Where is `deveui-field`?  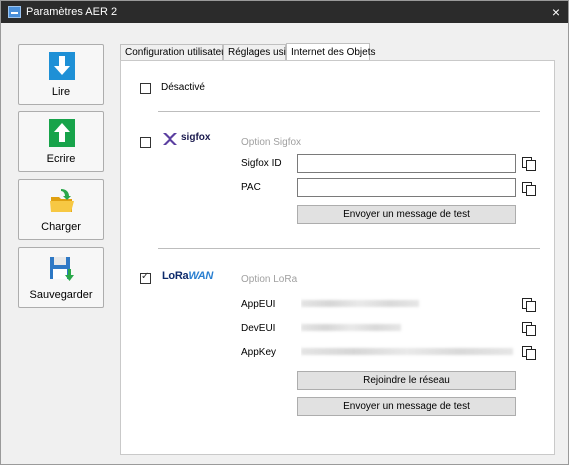 deveui-field is located at coordinates (408, 327).